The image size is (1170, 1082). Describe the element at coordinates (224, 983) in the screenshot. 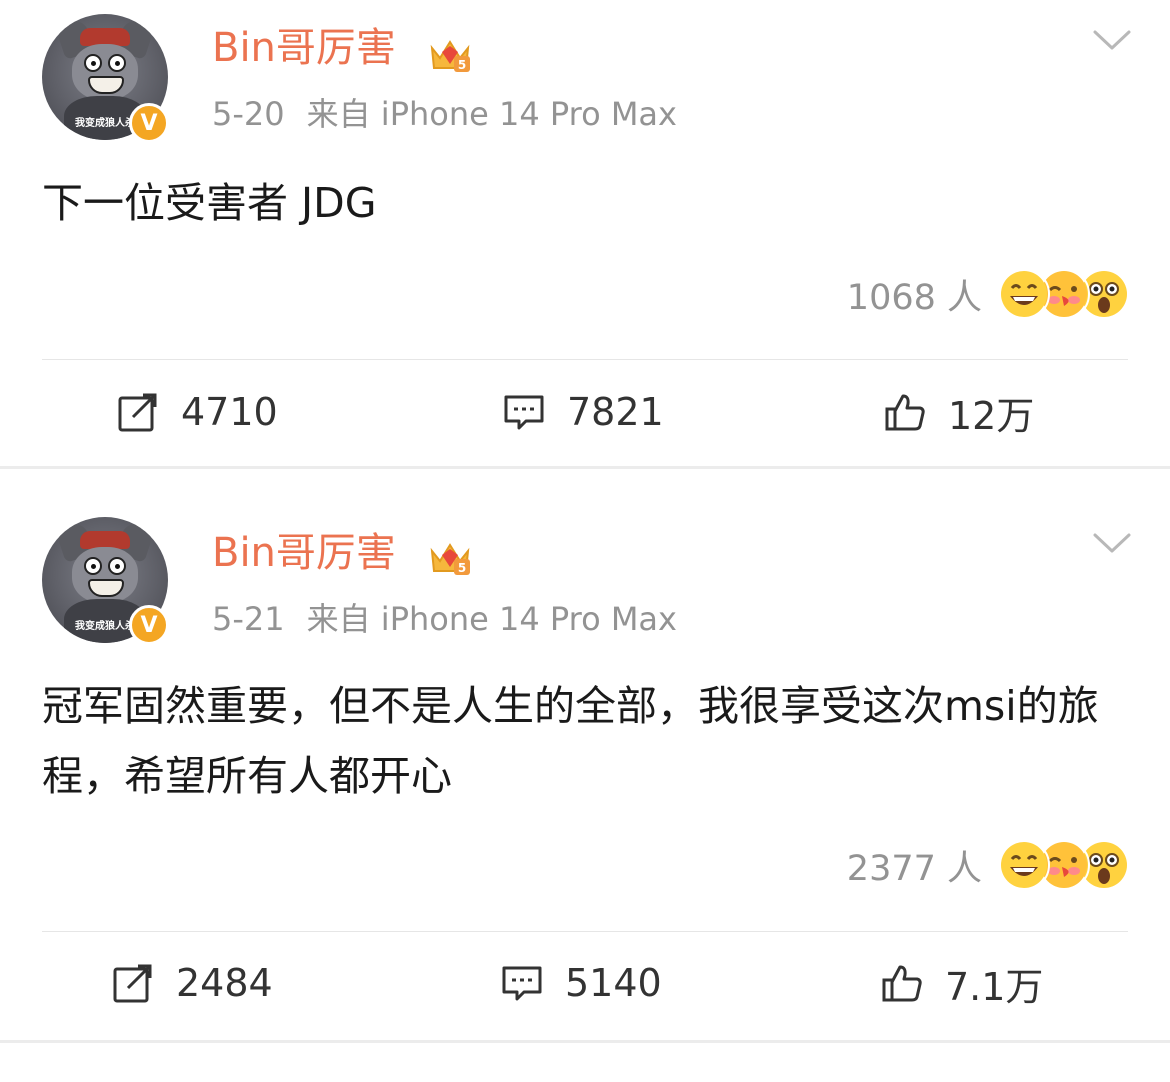

I see `repost-count: 2484` at that location.